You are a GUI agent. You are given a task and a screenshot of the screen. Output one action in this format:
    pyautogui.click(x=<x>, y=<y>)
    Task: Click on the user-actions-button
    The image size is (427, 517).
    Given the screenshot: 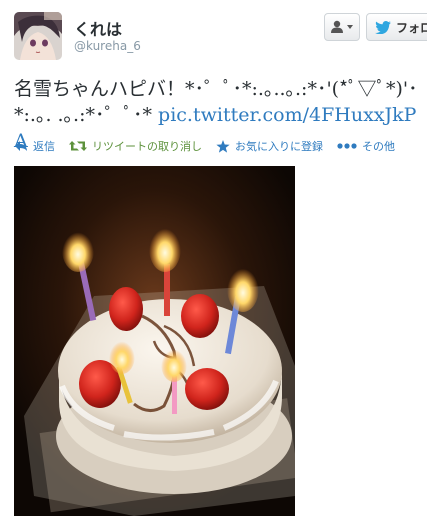 What is the action you would take?
    pyautogui.click(x=342, y=27)
    